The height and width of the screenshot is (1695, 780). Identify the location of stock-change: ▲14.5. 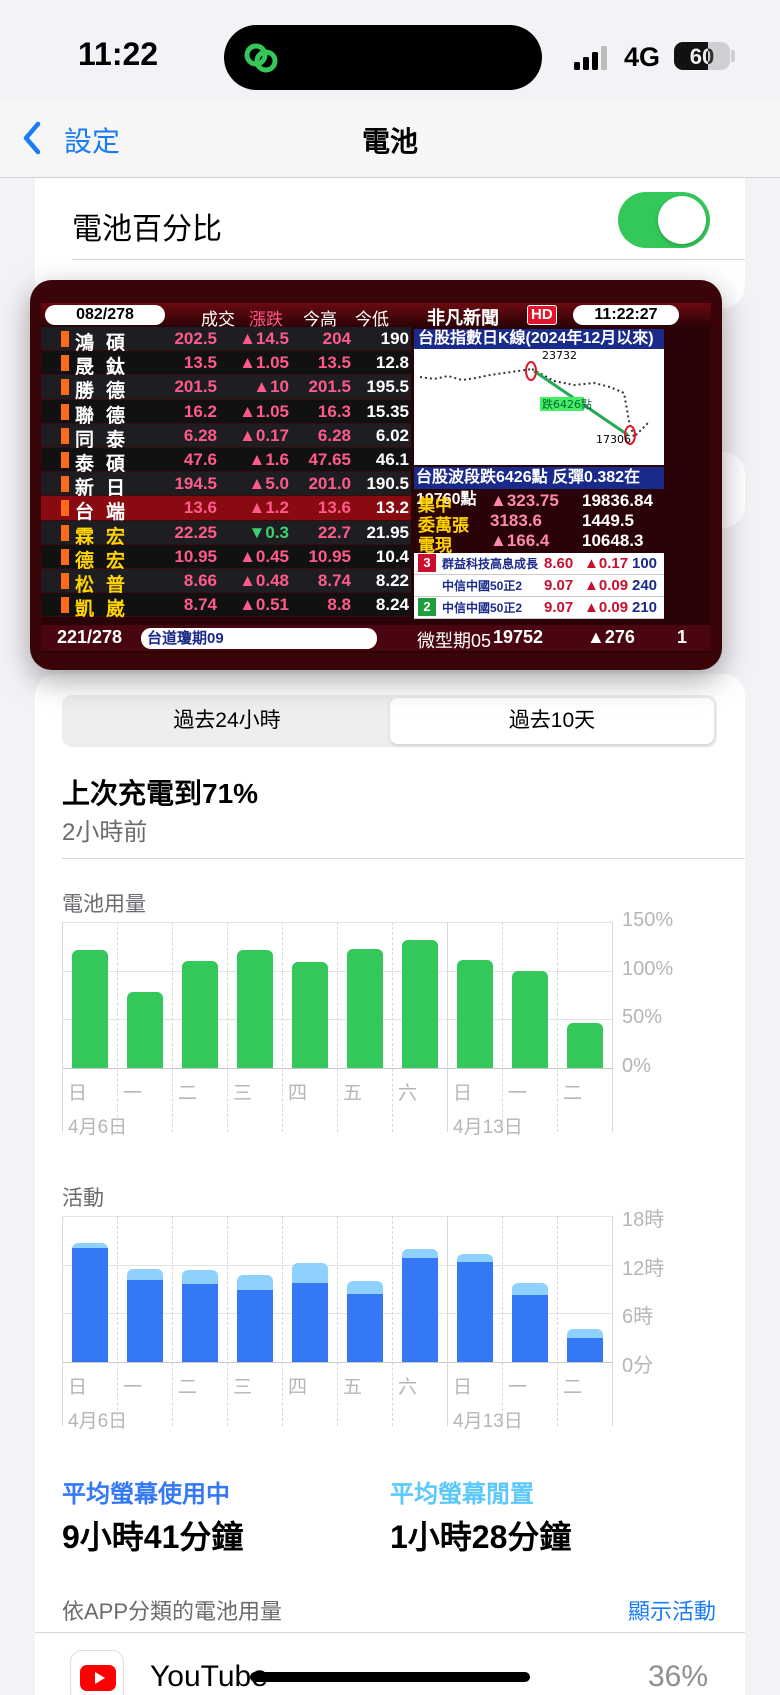
(264, 338).